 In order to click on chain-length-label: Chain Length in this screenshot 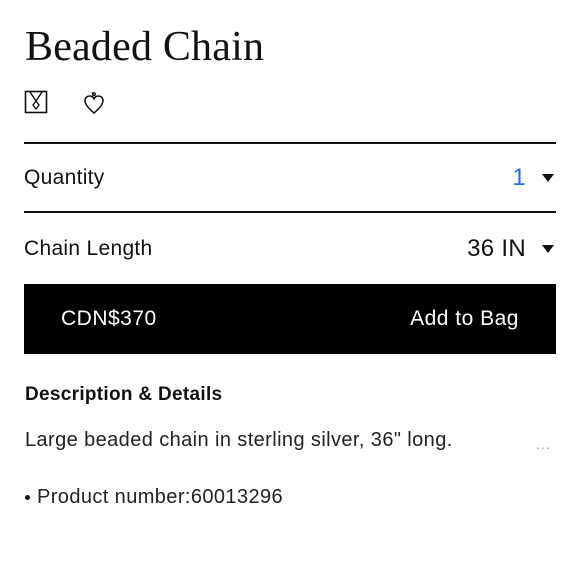, I will do `click(88, 248)`.